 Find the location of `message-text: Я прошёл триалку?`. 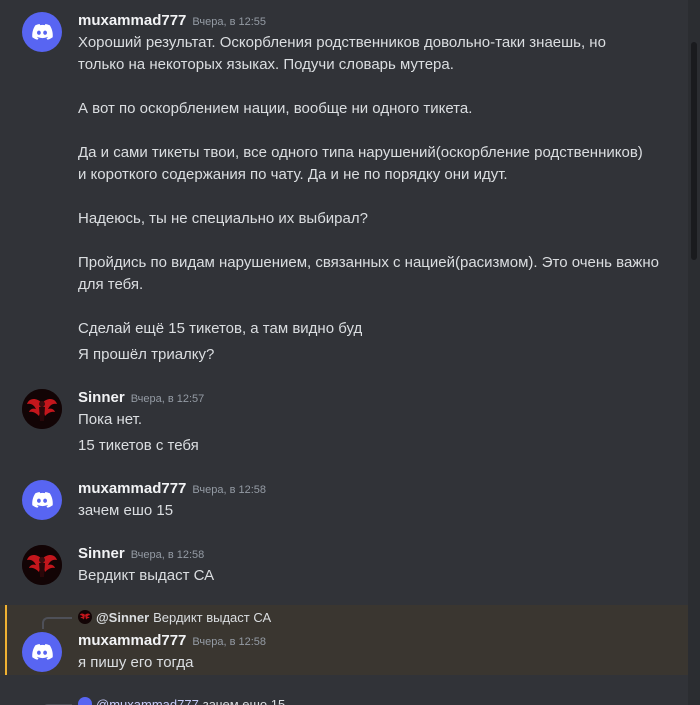

message-text: Я прошёл триалку? is located at coordinates (146, 354).